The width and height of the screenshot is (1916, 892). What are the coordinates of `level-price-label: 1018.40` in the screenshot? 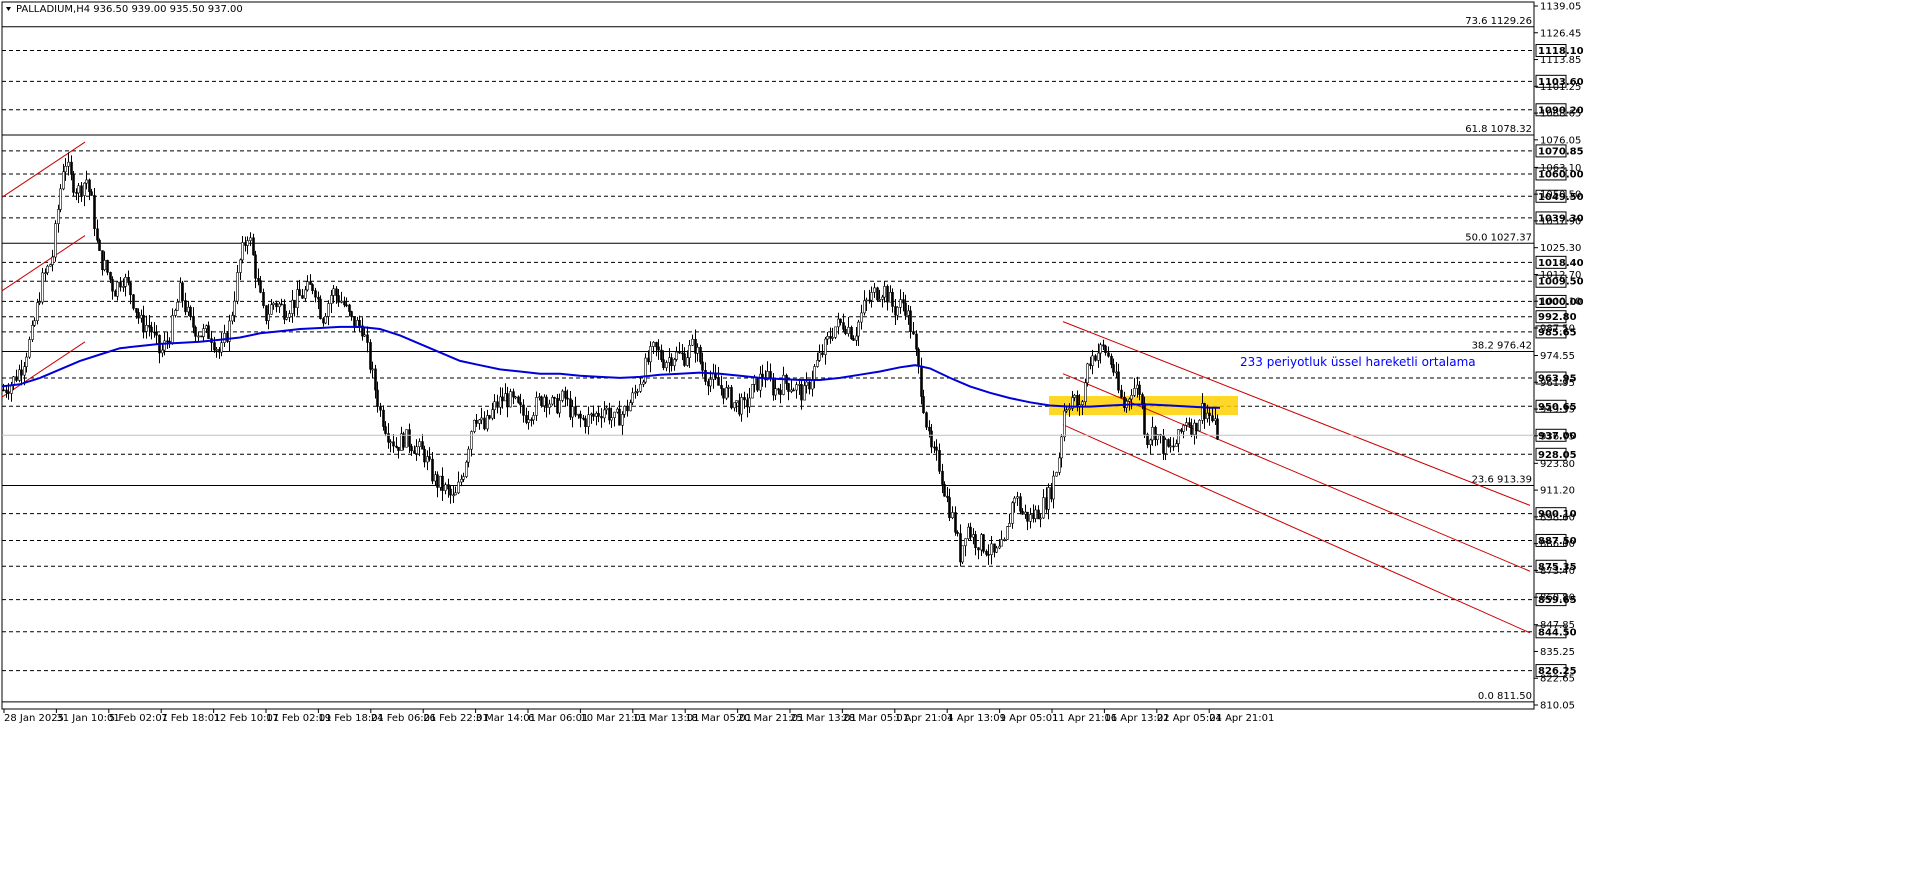 It's located at (1561, 263).